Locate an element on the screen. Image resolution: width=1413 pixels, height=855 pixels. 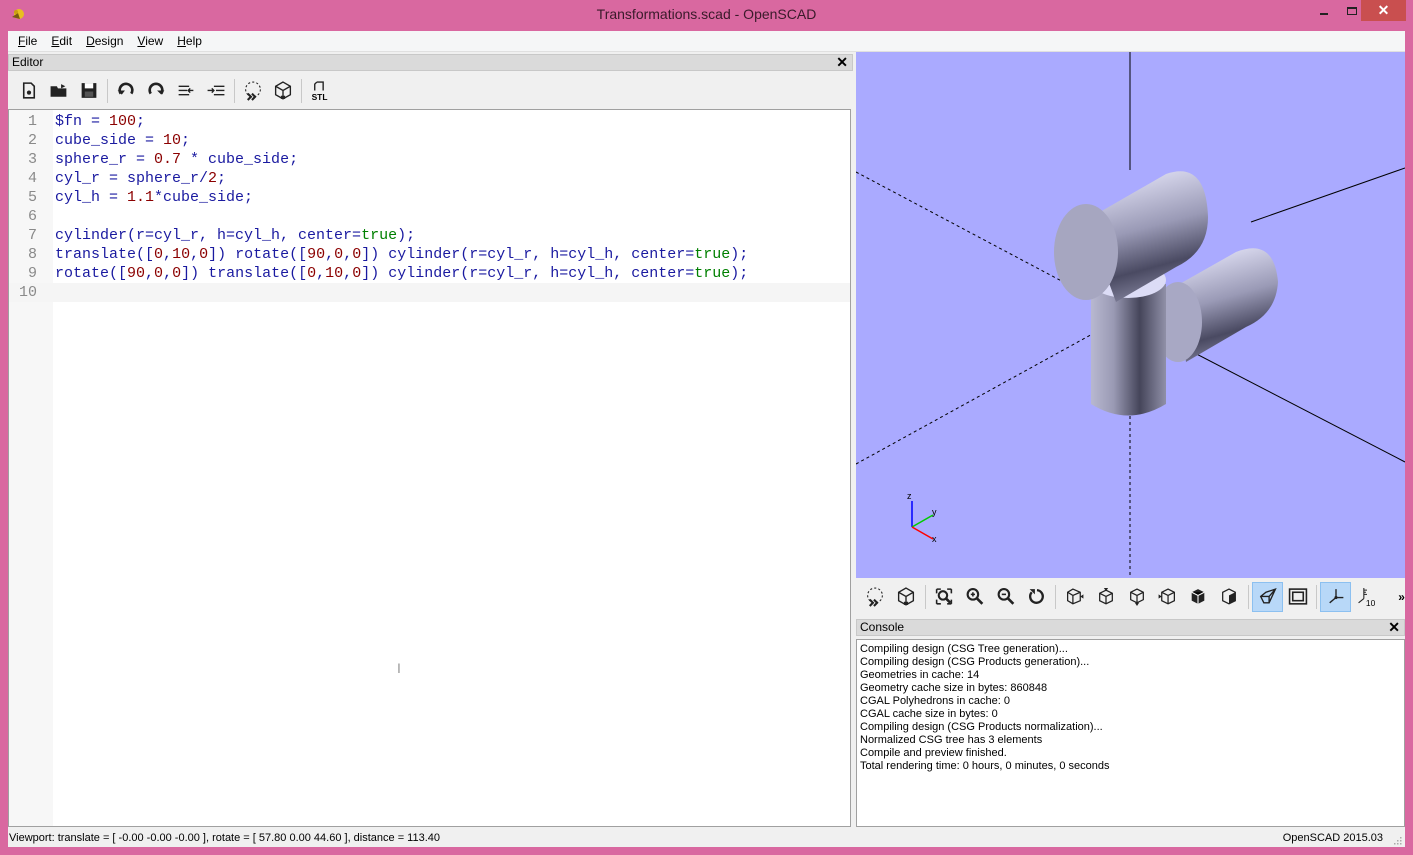
code-text: cylinder(r=cyl_r, h=cyl_h, center=true); is located at coordinates (235, 235).